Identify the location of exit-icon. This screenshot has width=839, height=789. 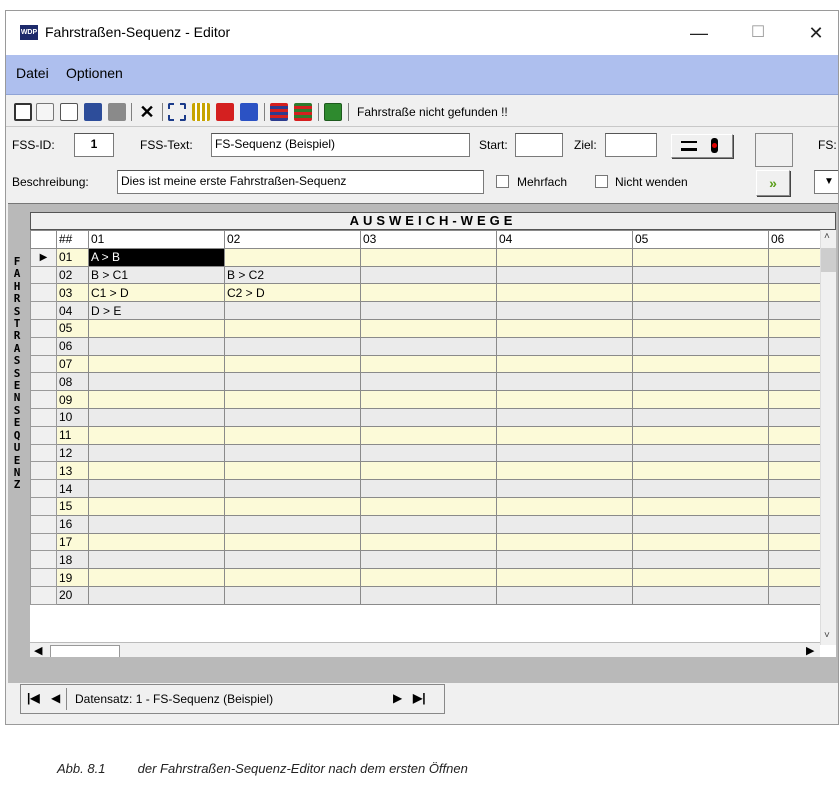
(333, 112).